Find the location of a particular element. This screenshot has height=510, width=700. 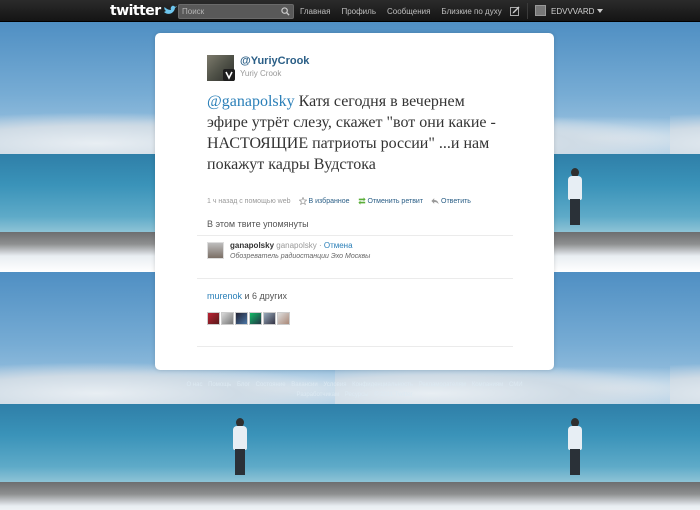

tweet-timestamp: 1 ч назад с помощью web is located at coordinates (249, 201).